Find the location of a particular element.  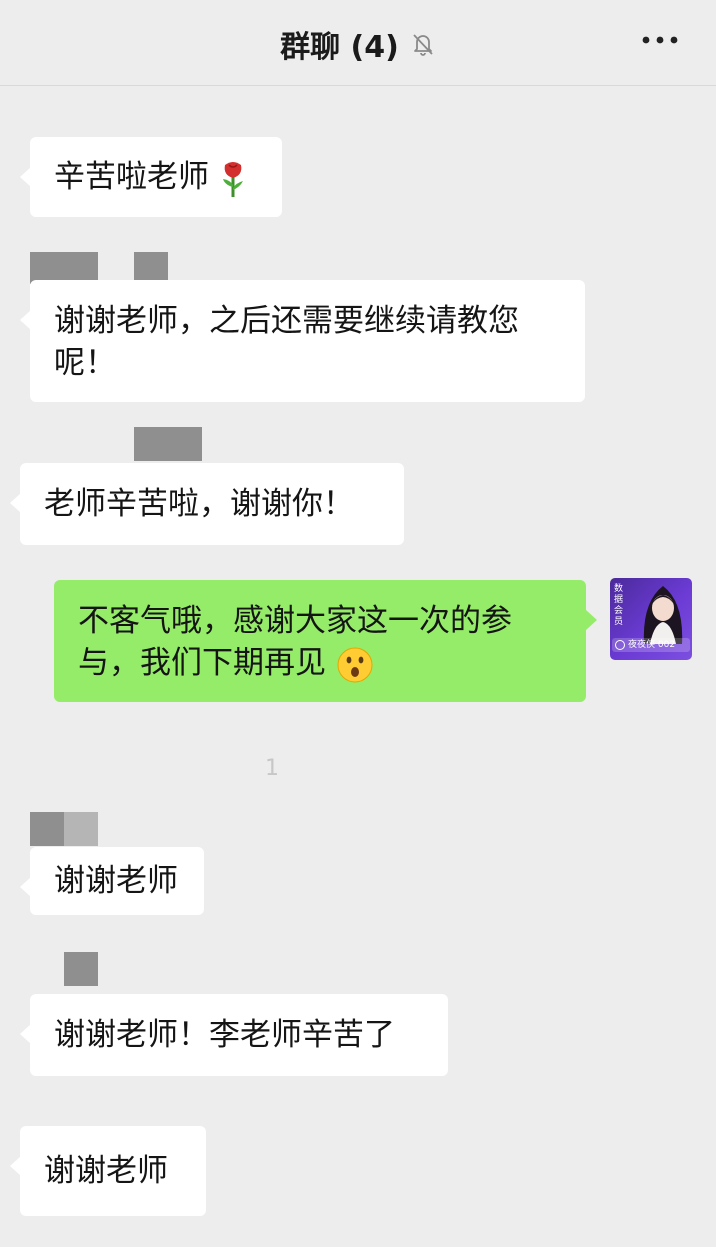

message-text: 不客气哦，感谢大家这一次的参 与，我们下期再见 is located at coordinates (295, 642).